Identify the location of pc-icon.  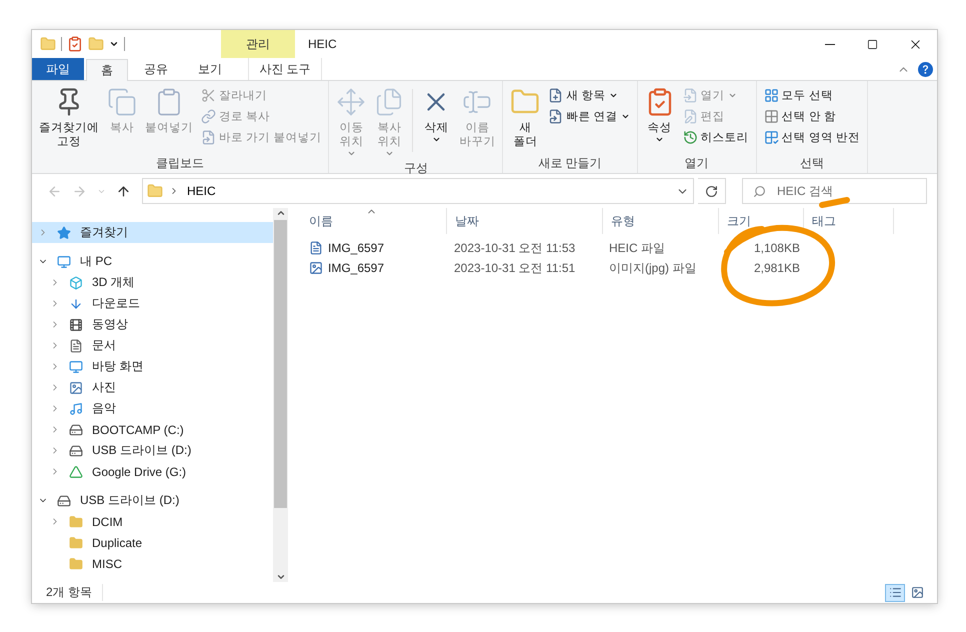
(64, 262).